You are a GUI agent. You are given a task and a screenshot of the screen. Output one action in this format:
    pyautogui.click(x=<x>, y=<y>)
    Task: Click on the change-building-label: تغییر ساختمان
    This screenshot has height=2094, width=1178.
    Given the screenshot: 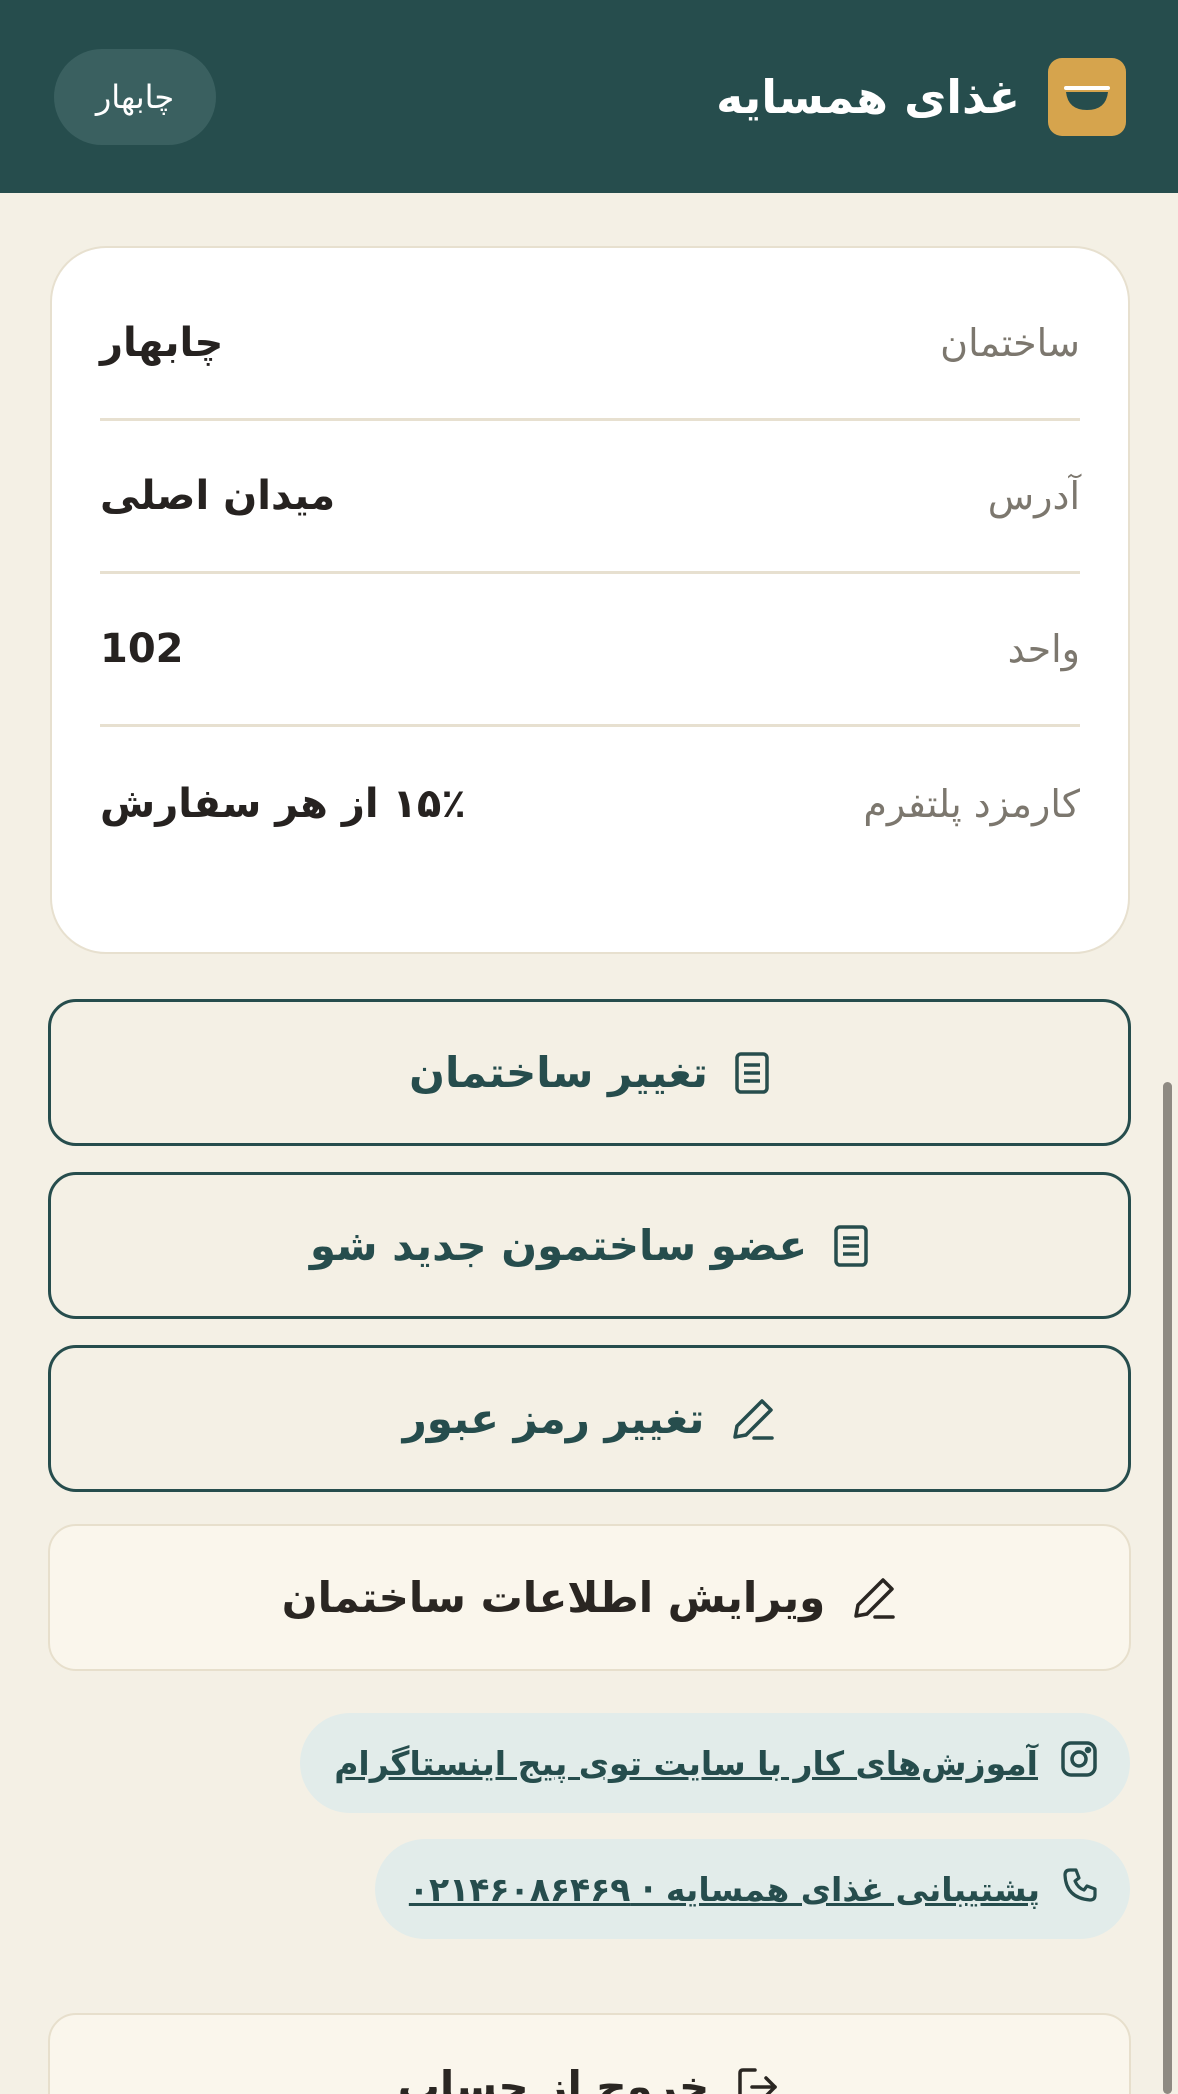 What is the action you would take?
    pyautogui.click(x=558, y=1072)
    